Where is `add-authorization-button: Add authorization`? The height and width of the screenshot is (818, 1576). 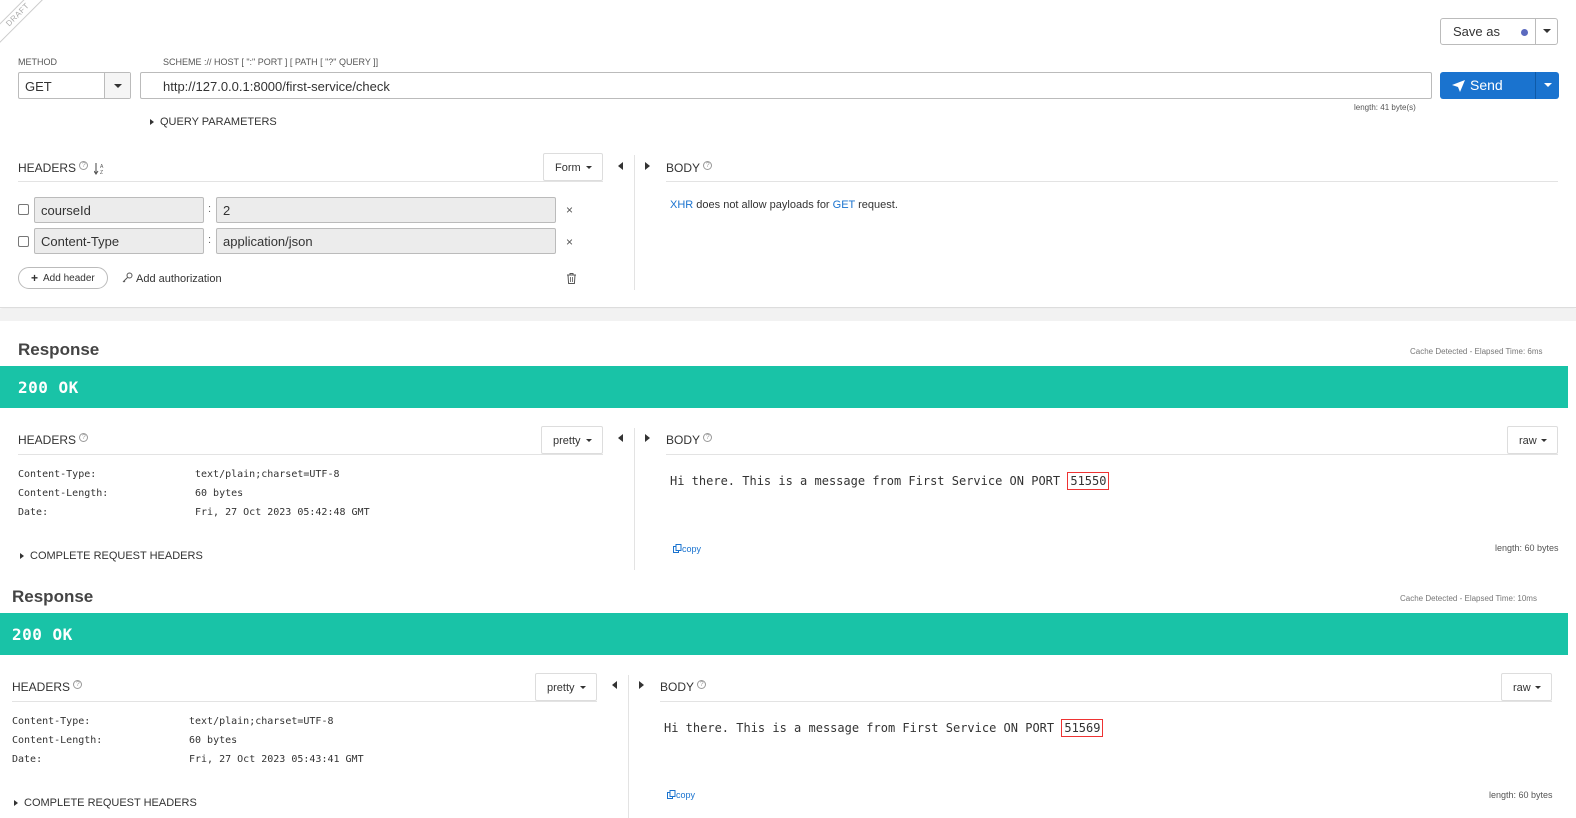
add-authorization-button: Add authorization is located at coordinates (172, 278).